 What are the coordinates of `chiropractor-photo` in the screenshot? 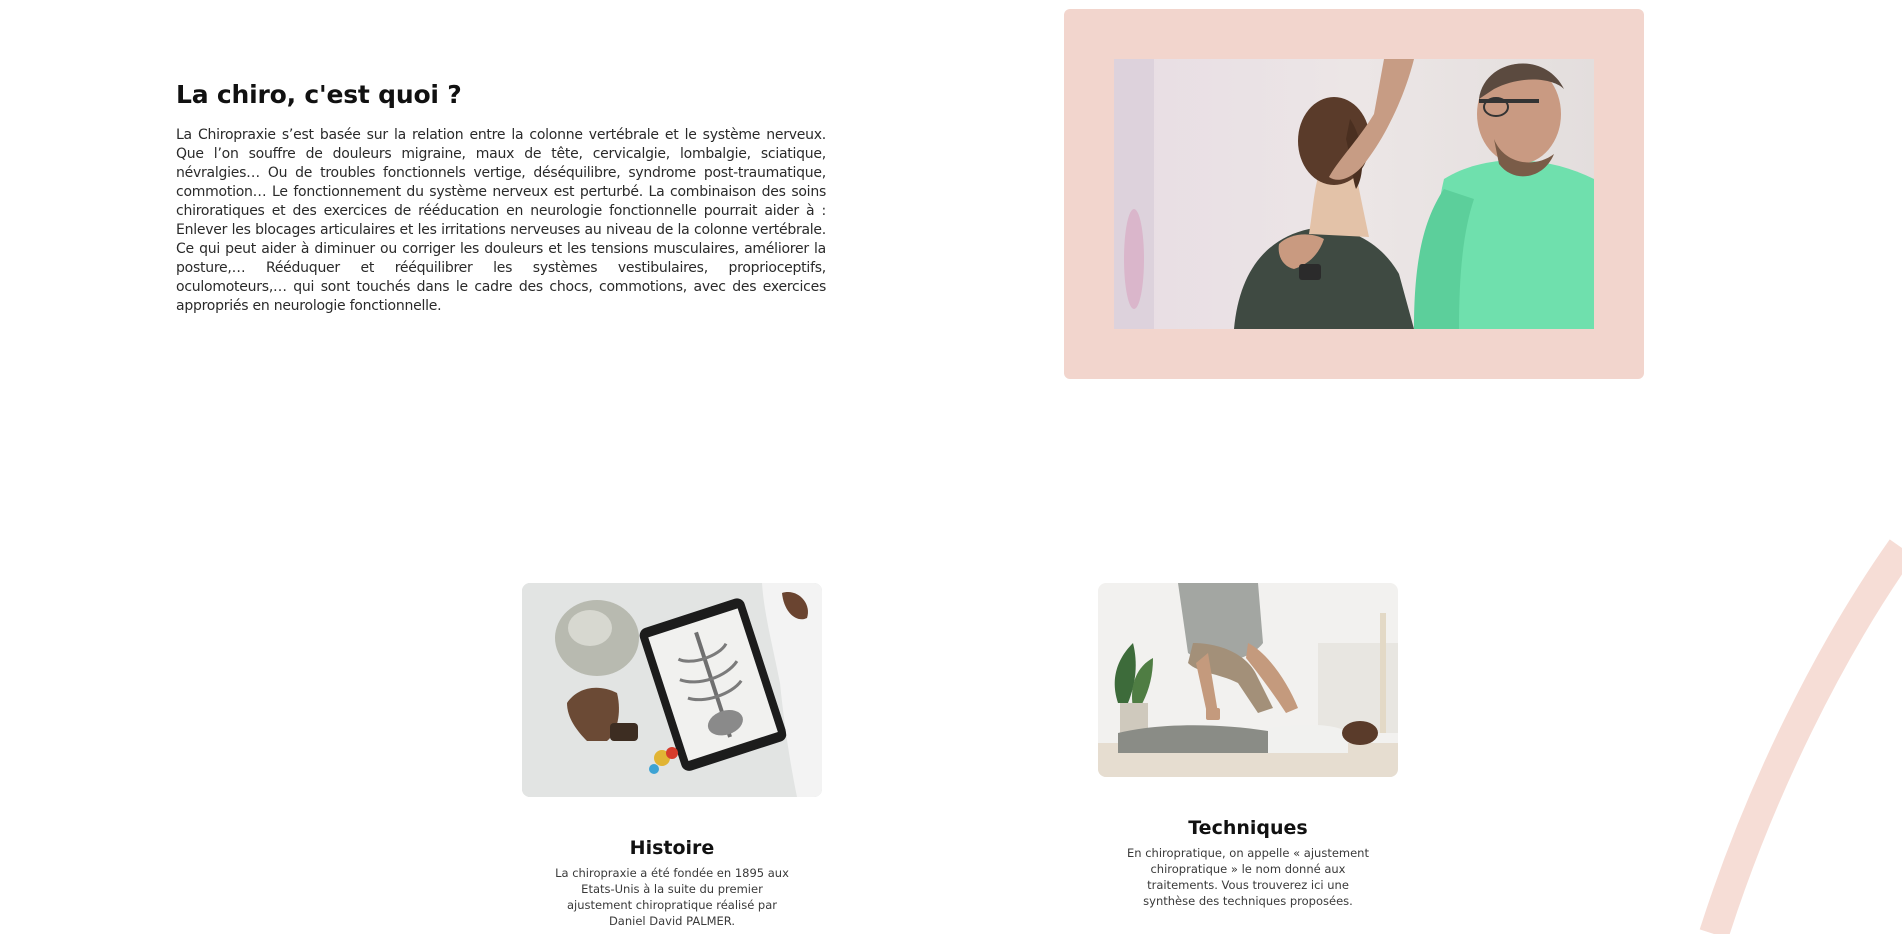 It's located at (1354, 194).